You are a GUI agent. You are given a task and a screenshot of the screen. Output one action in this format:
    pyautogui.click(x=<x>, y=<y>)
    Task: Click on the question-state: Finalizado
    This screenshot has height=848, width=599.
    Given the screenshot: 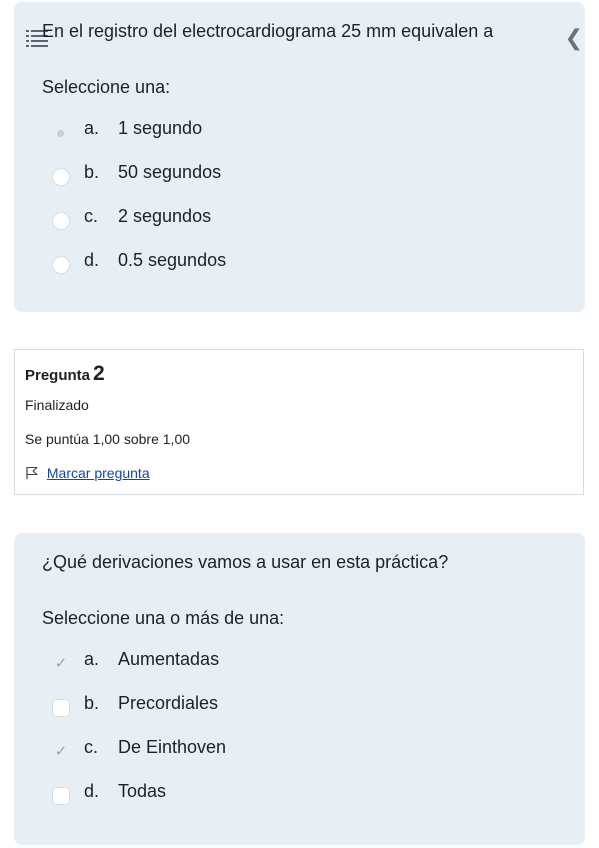 What is the action you would take?
    pyautogui.click(x=57, y=405)
    